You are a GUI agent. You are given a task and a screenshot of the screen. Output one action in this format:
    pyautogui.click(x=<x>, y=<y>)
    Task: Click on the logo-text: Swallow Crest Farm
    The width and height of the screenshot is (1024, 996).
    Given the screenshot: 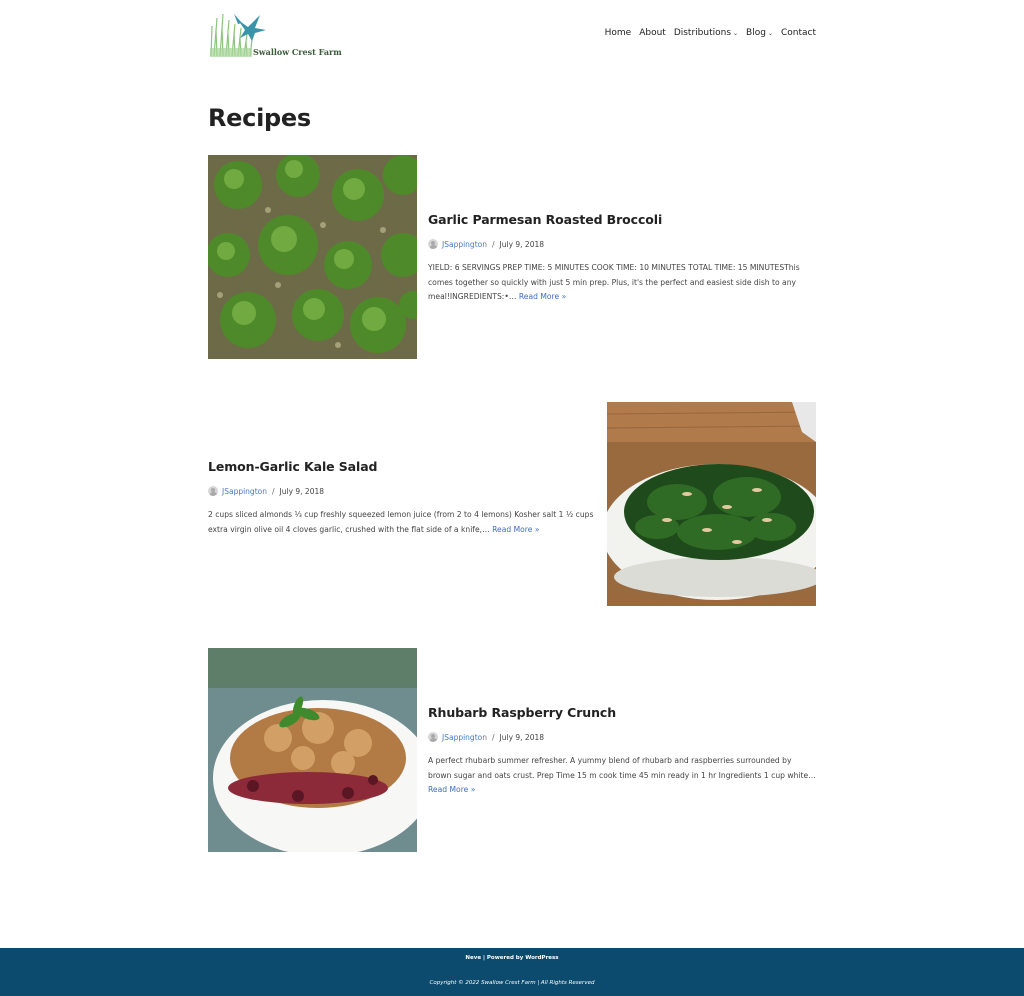 What is the action you would take?
    pyautogui.click(x=297, y=52)
    